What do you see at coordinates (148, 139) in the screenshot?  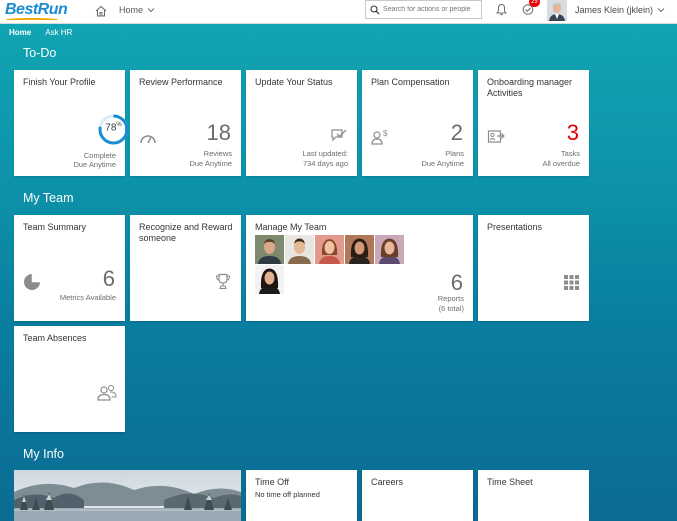 I see `gauge-icon` at bounding box center [148, 139].